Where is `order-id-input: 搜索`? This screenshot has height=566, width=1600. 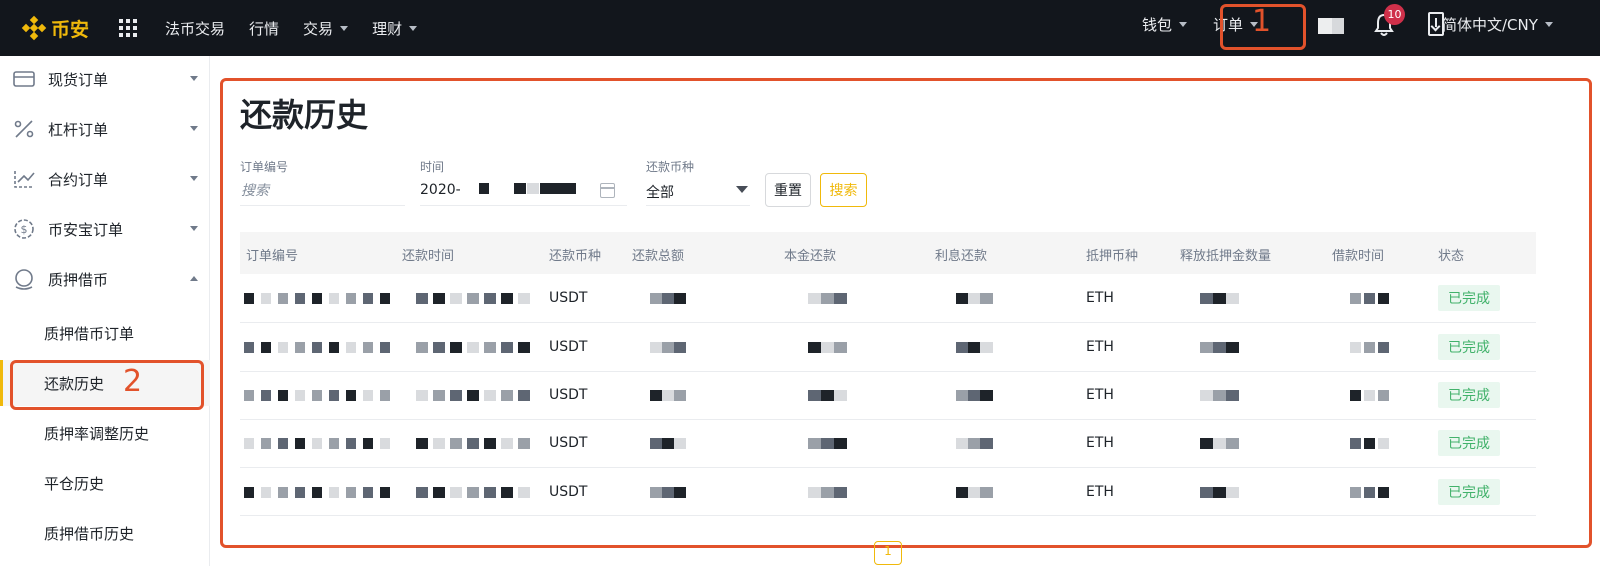
order-id-input: 搜索 is located at coordinates (255, 190).